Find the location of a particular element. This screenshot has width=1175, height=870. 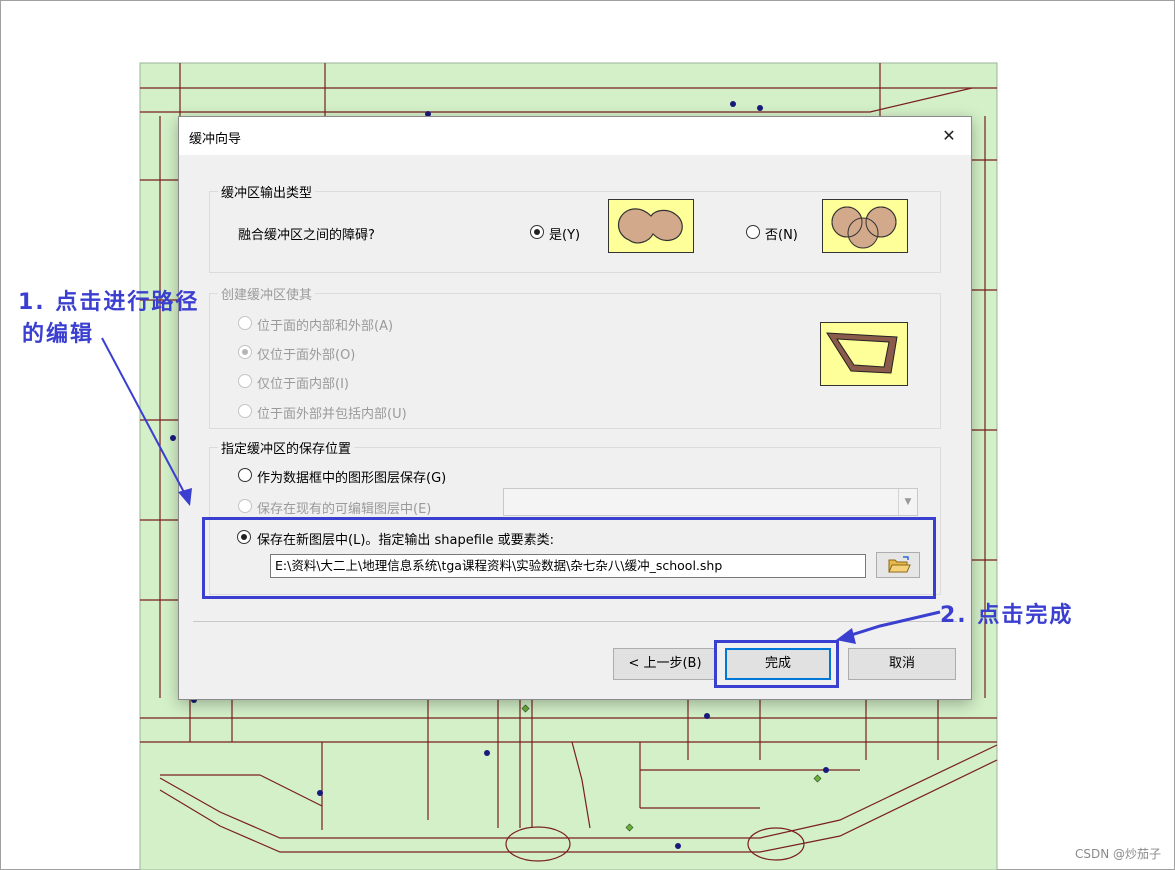

outside-include-inside-radio is located at coordinates (245, 411).